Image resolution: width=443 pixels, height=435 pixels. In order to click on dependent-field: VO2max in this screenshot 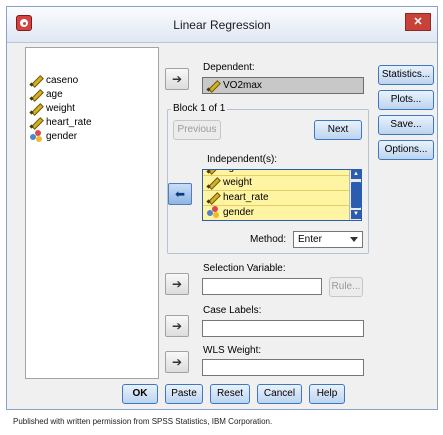, I will do `click(283, 85)`.